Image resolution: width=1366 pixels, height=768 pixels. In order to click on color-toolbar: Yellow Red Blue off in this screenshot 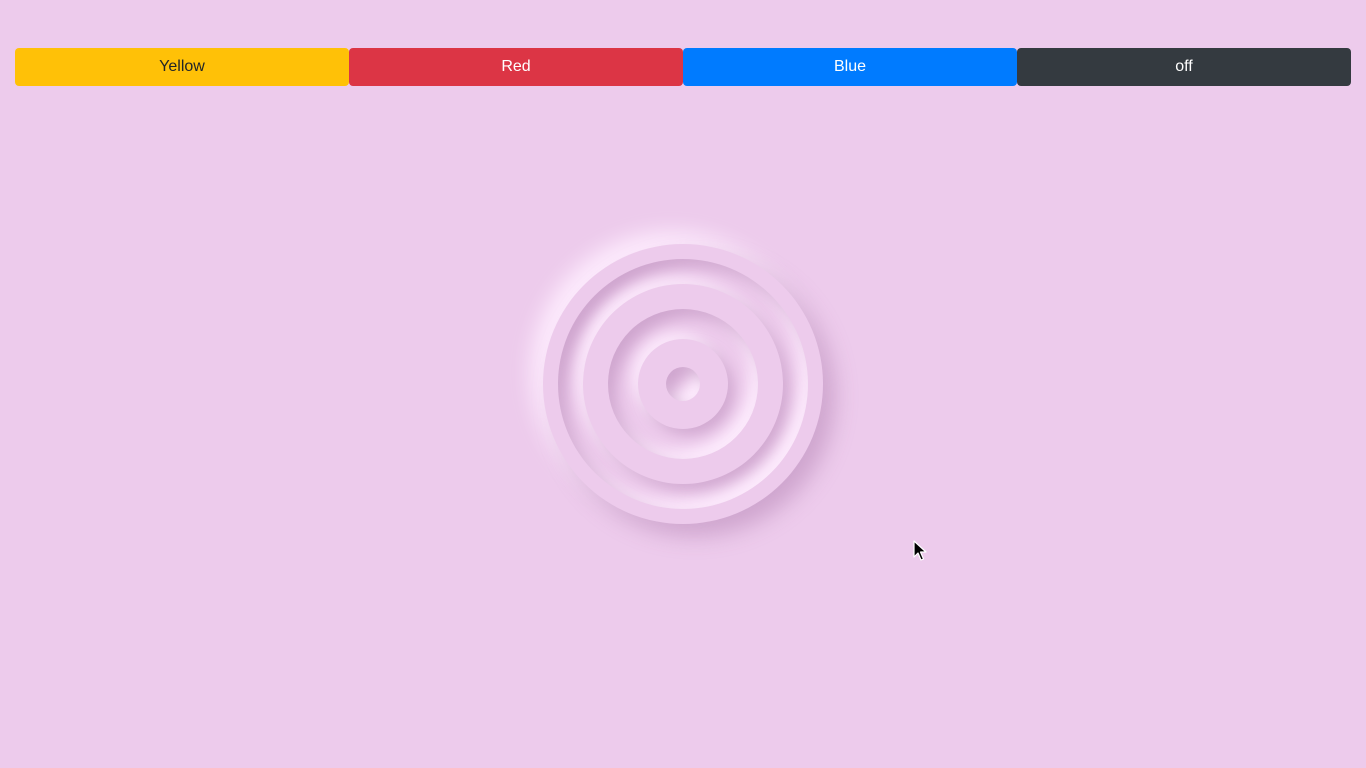, I will do `click(683, 67)`.